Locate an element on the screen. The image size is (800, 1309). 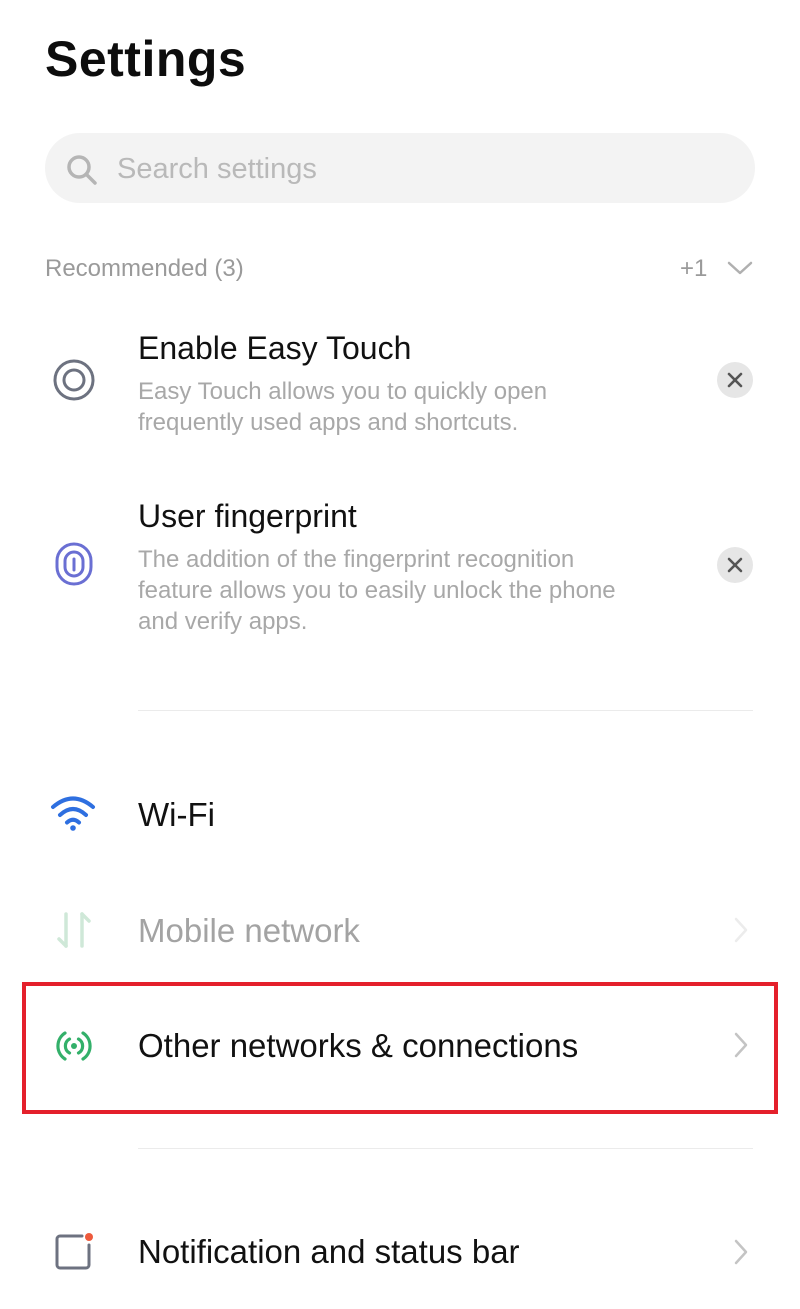
settings-item-label: Other networks & connections is located at coordinates (358, 1045).